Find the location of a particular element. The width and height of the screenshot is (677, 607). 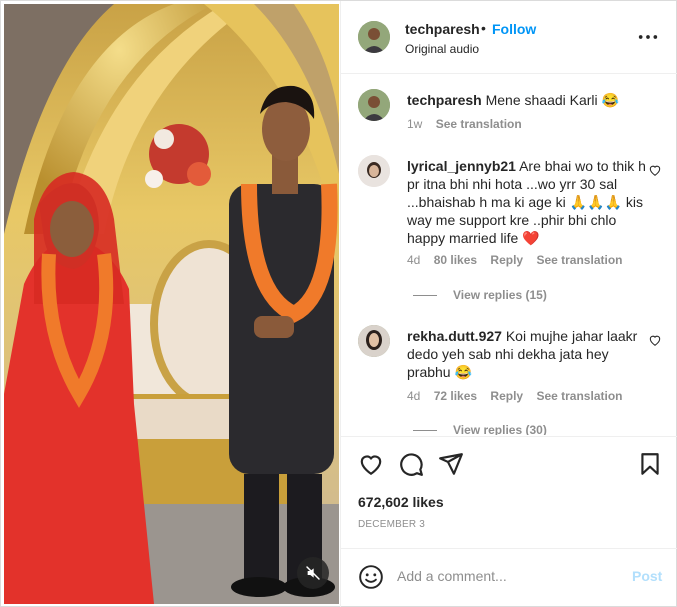

author-username: techparesh is located at coordinates (442, 29).